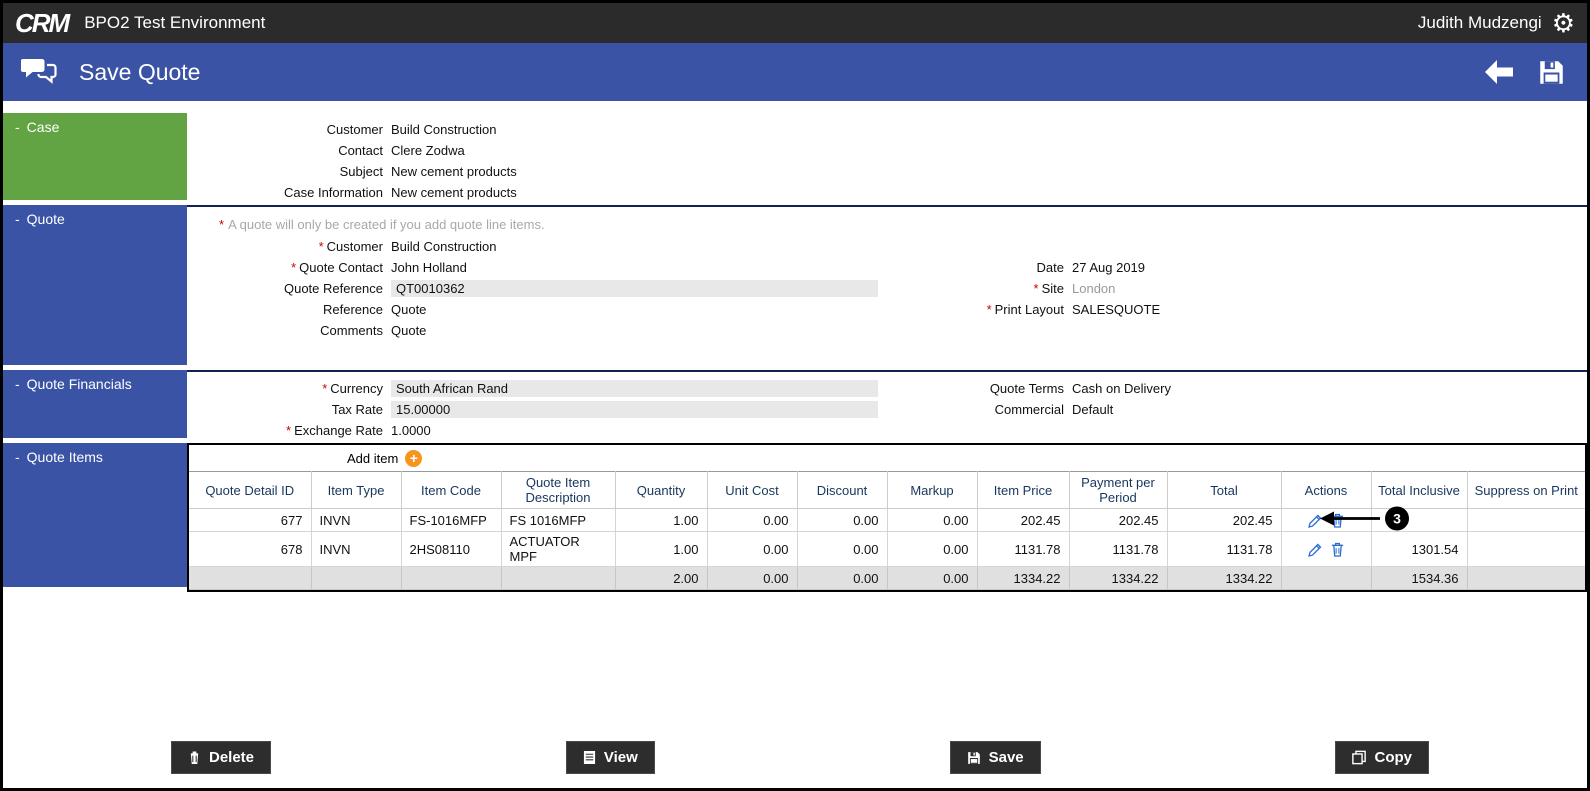  Describe the element at coordinates (221, 757) in the screenshot. I see `delete-button: Delete` at that location.